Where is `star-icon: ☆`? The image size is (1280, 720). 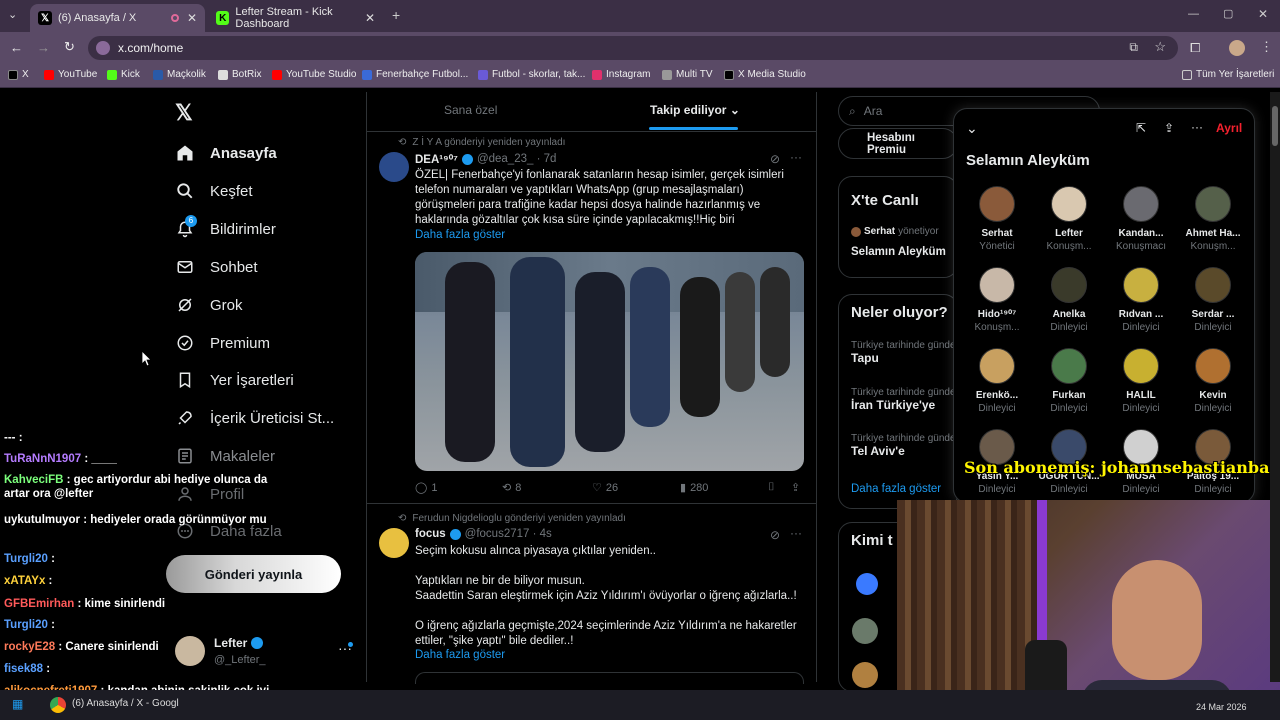
star-icon: ☆ is located at coordinates (1160, 47).